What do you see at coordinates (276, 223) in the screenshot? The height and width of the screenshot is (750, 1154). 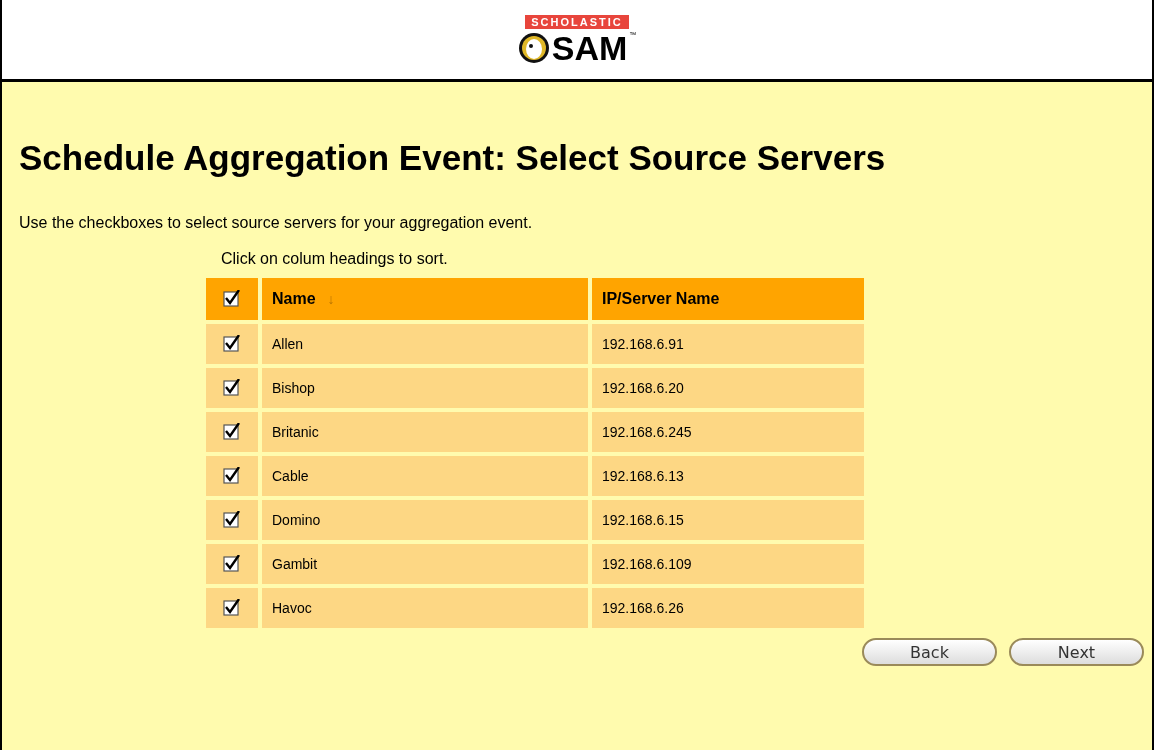 I see `instructions: Use the checkboxes to select source servers for your aggregation event.` at bounding box center [276, 223].